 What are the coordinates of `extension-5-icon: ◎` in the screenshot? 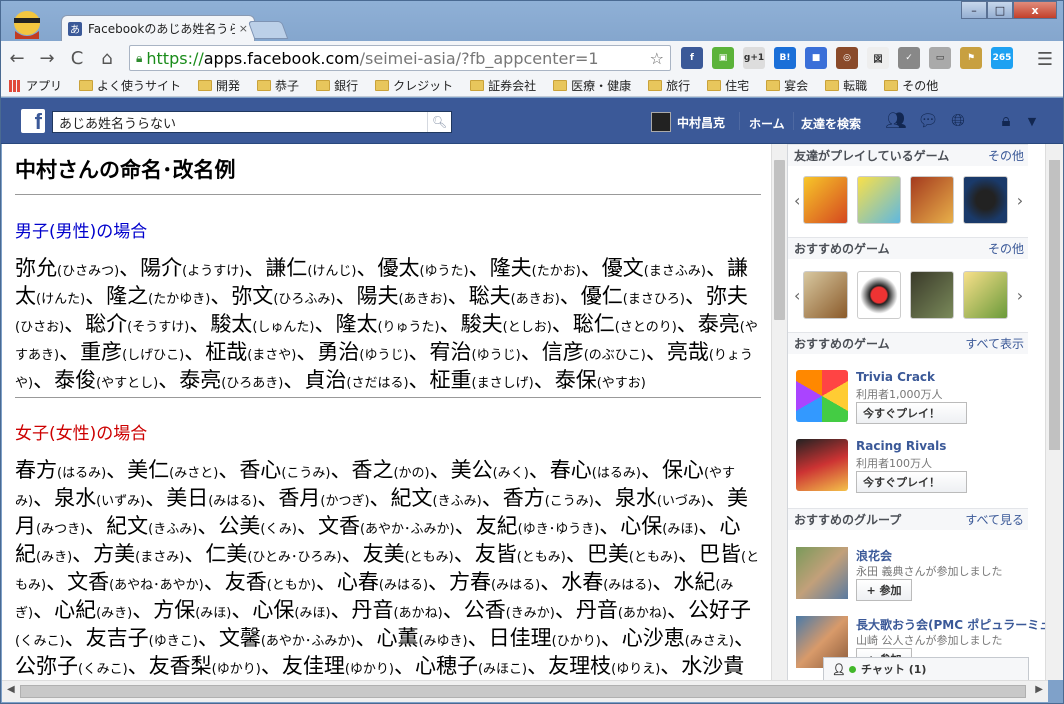 It's located at (847, 58).